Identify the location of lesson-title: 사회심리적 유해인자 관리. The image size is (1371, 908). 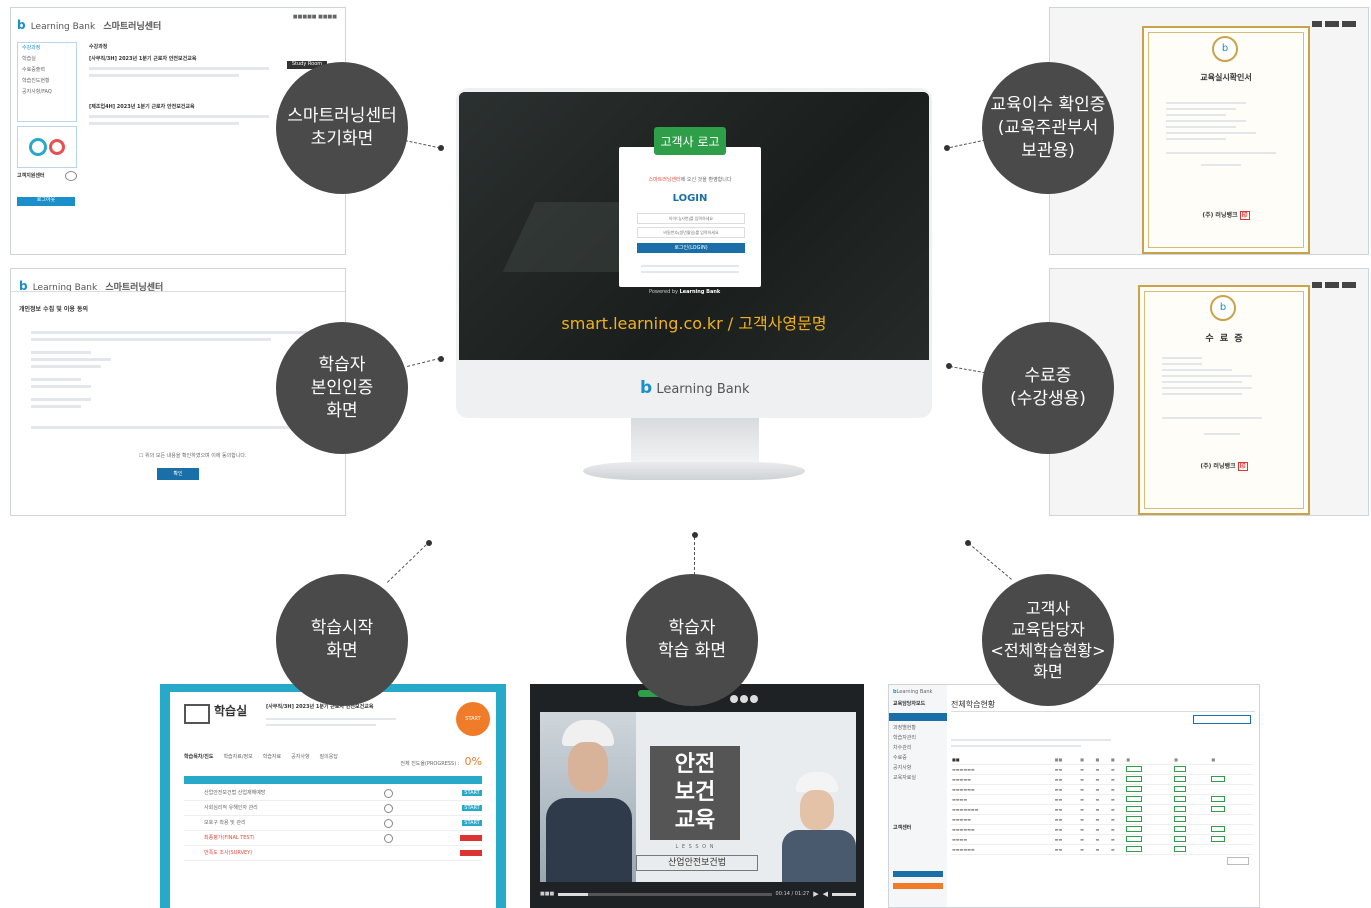
(231, 807).